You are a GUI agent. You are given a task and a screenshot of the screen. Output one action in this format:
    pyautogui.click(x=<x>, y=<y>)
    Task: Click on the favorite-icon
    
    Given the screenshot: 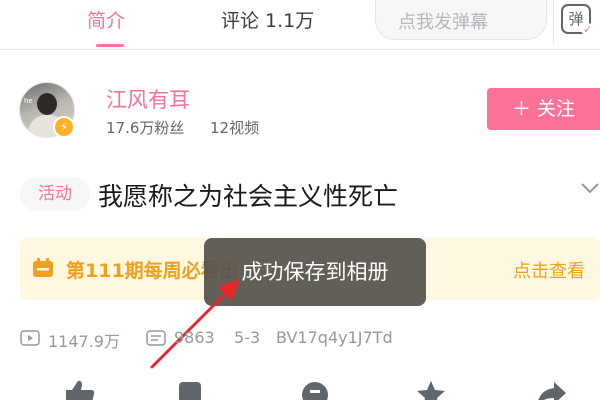 What is the action you would take?
    pyautogui.click(x=315, y=390)
    